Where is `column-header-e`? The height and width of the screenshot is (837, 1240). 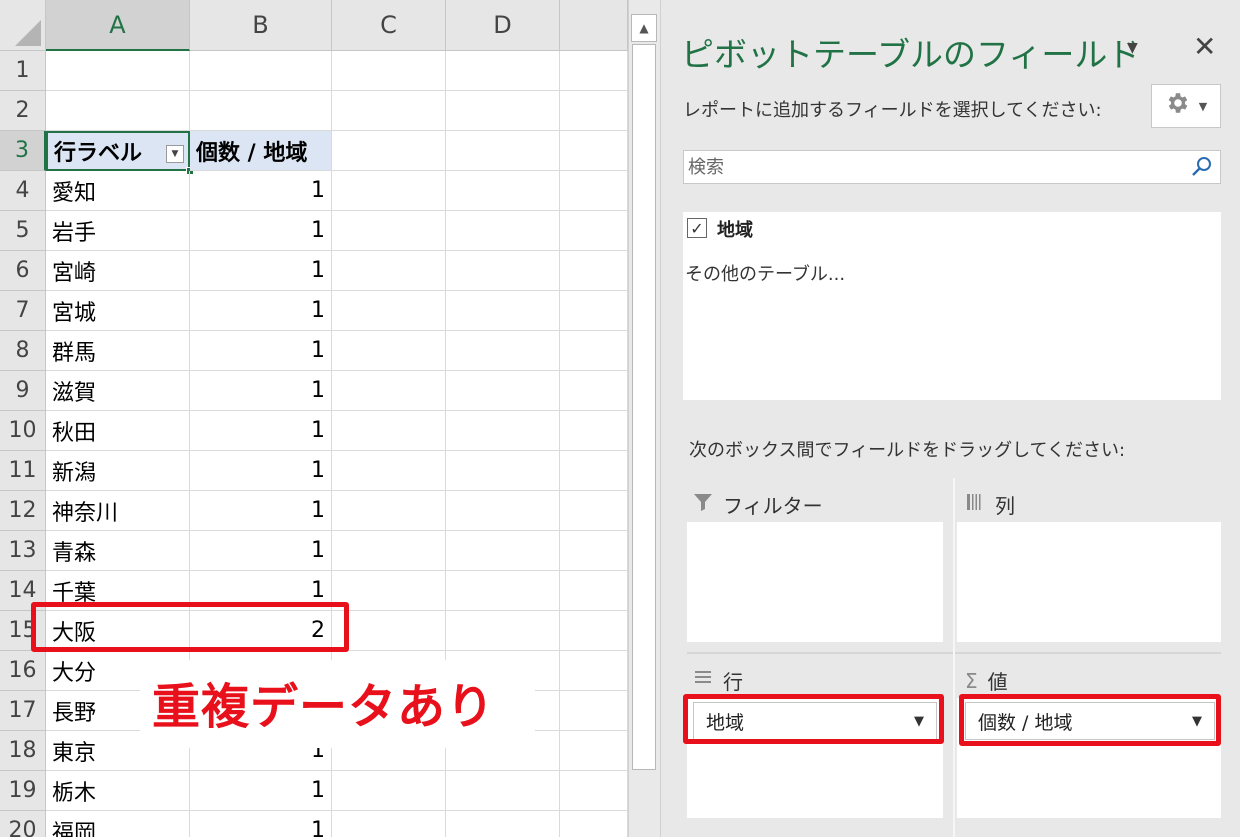
column-header-e is located at coordinates (594, 25).